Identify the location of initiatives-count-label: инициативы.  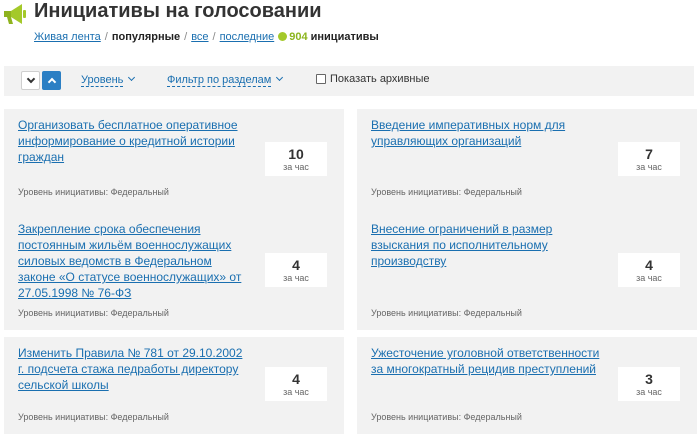
(344, 37).